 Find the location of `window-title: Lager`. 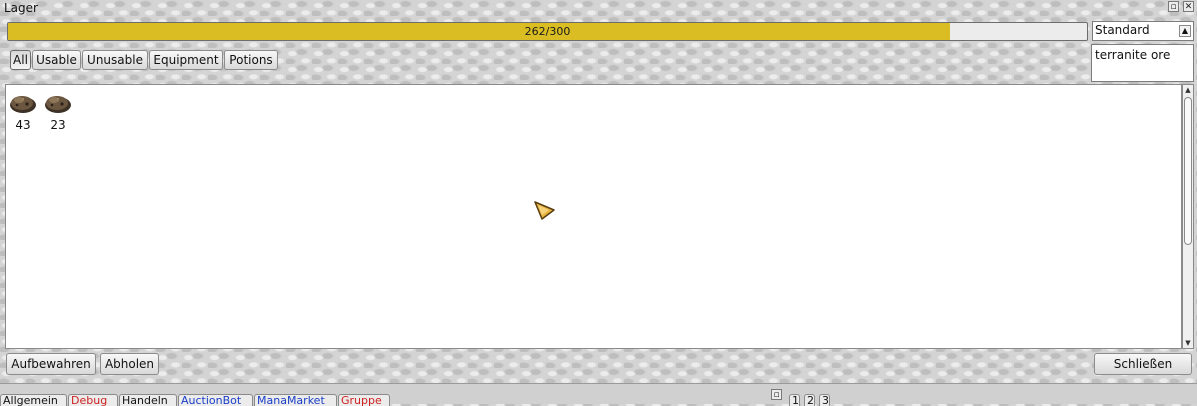

window-title: Lager is located at coordinates (21, 8).